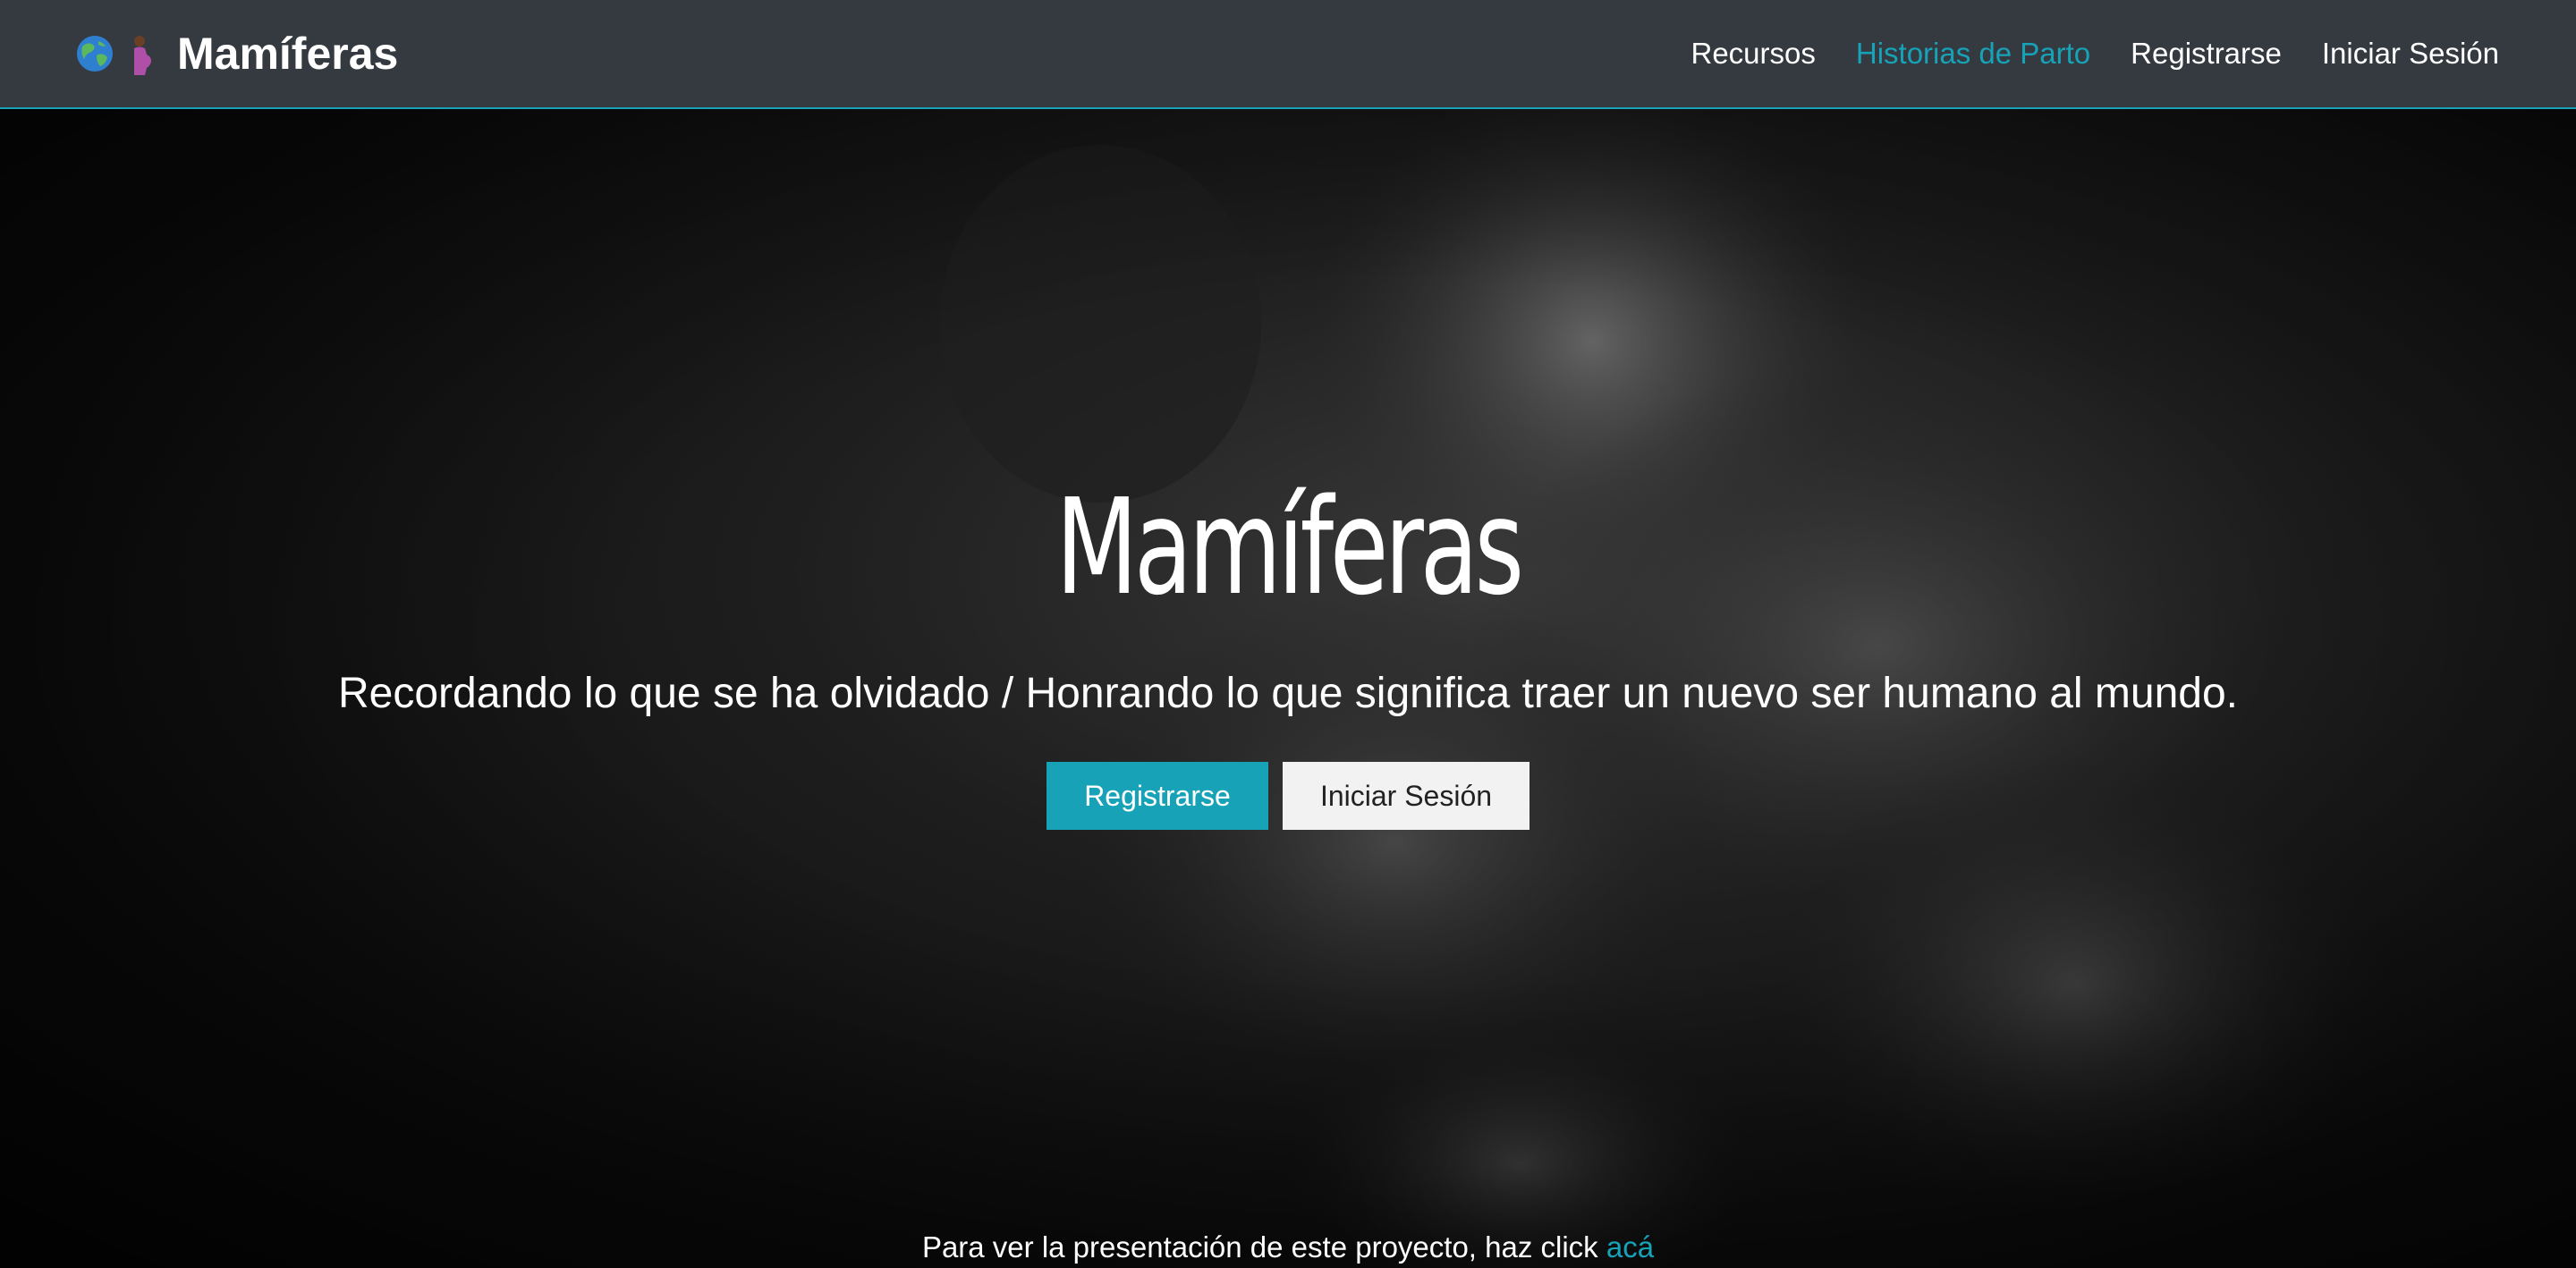 This screenshot has height=1268, width=2576. I want to click on nav-link-recursos: Recursos, so click(1752, 53).